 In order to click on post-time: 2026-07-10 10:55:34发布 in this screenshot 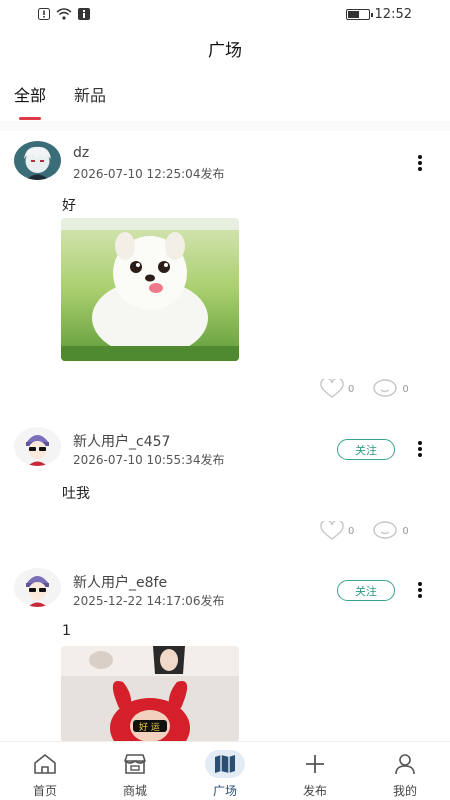, I will do `click(149, 460)`.